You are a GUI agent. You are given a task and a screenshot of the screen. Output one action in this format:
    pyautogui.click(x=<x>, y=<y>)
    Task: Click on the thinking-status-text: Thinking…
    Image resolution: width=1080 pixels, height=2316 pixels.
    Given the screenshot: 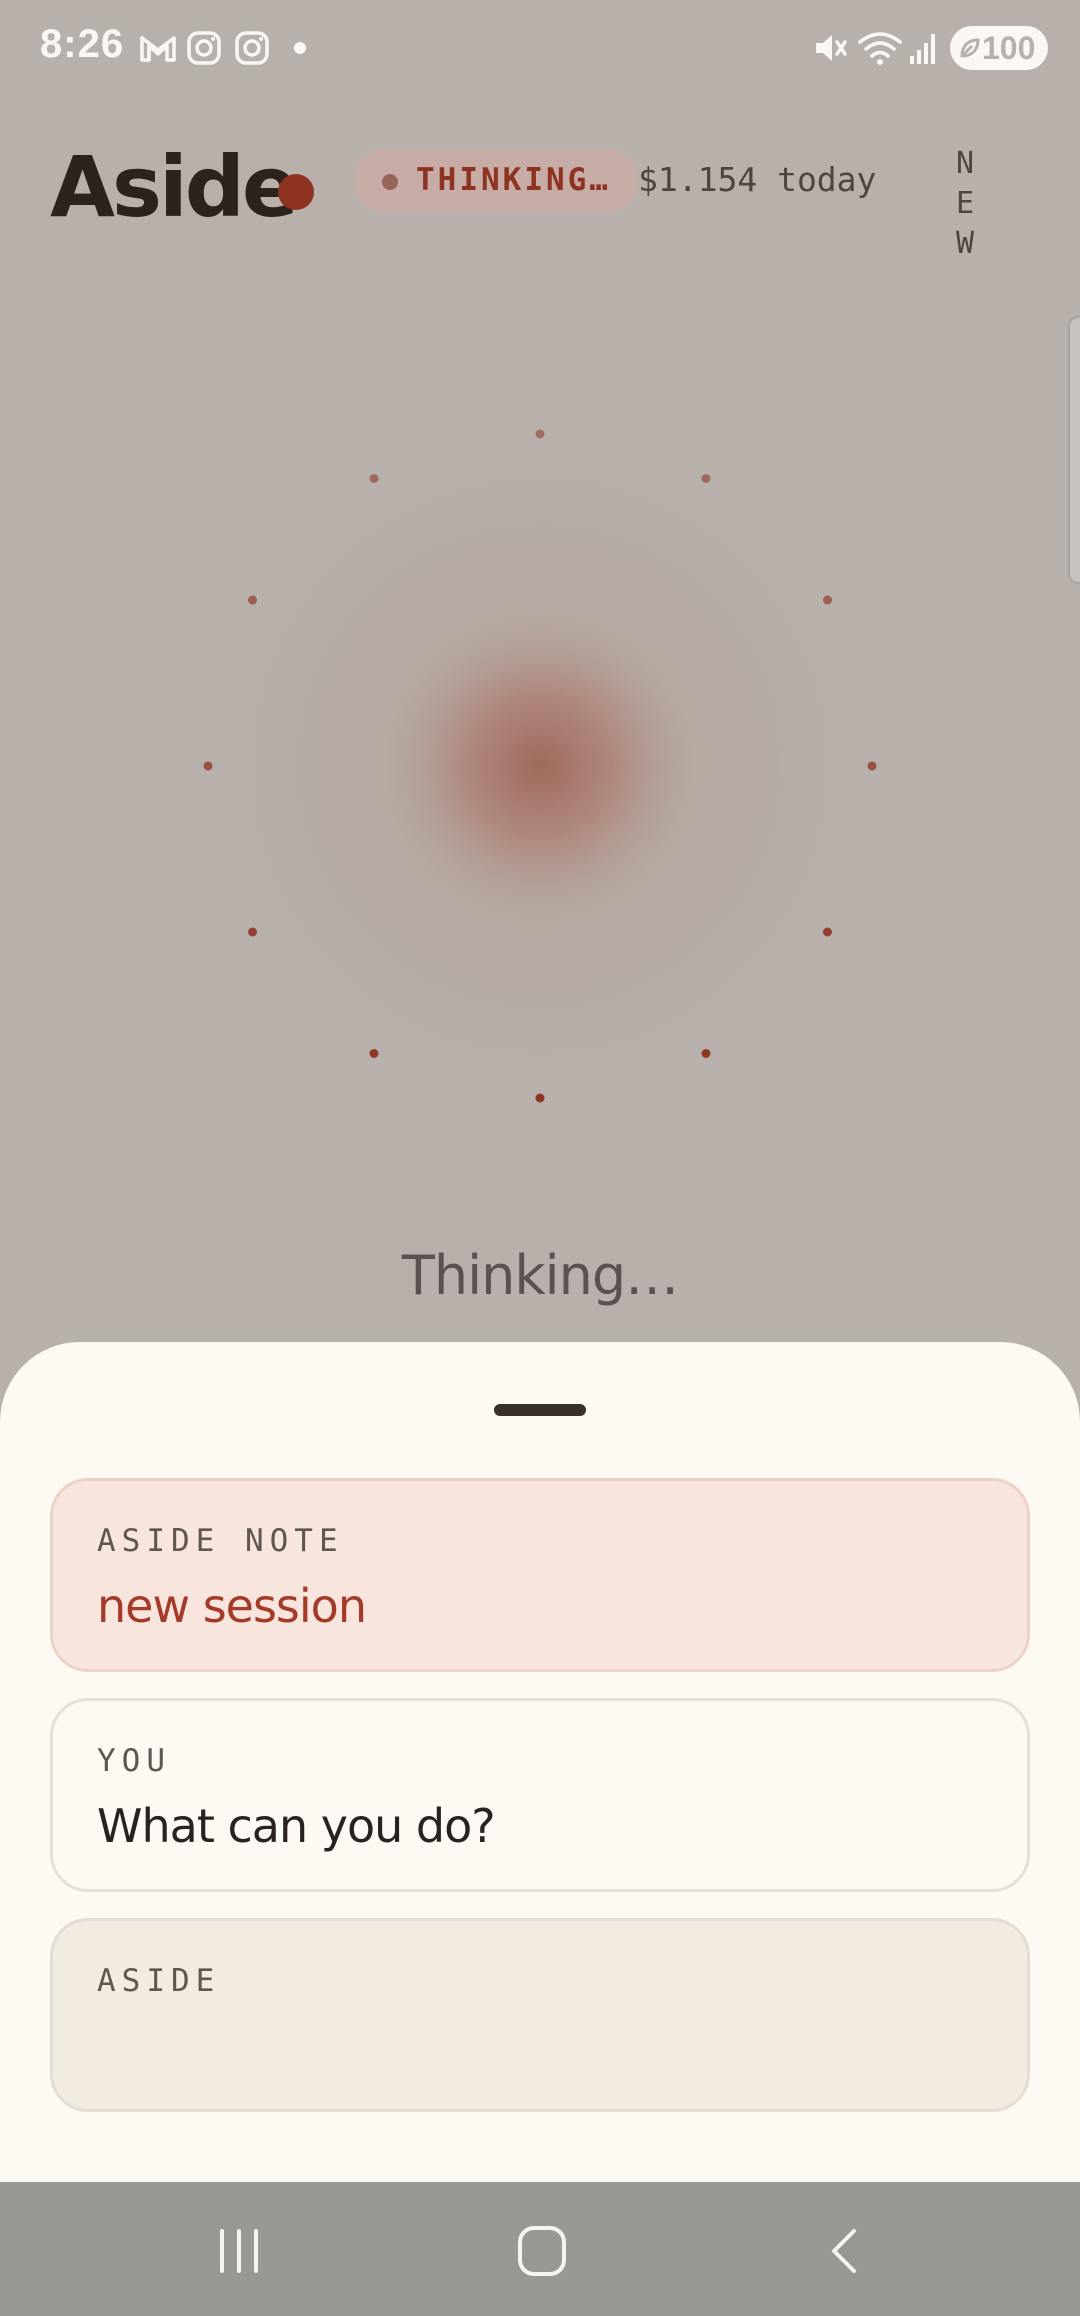 What is the action you would take?
    pyautogui.click(x=540, y=1275)
    